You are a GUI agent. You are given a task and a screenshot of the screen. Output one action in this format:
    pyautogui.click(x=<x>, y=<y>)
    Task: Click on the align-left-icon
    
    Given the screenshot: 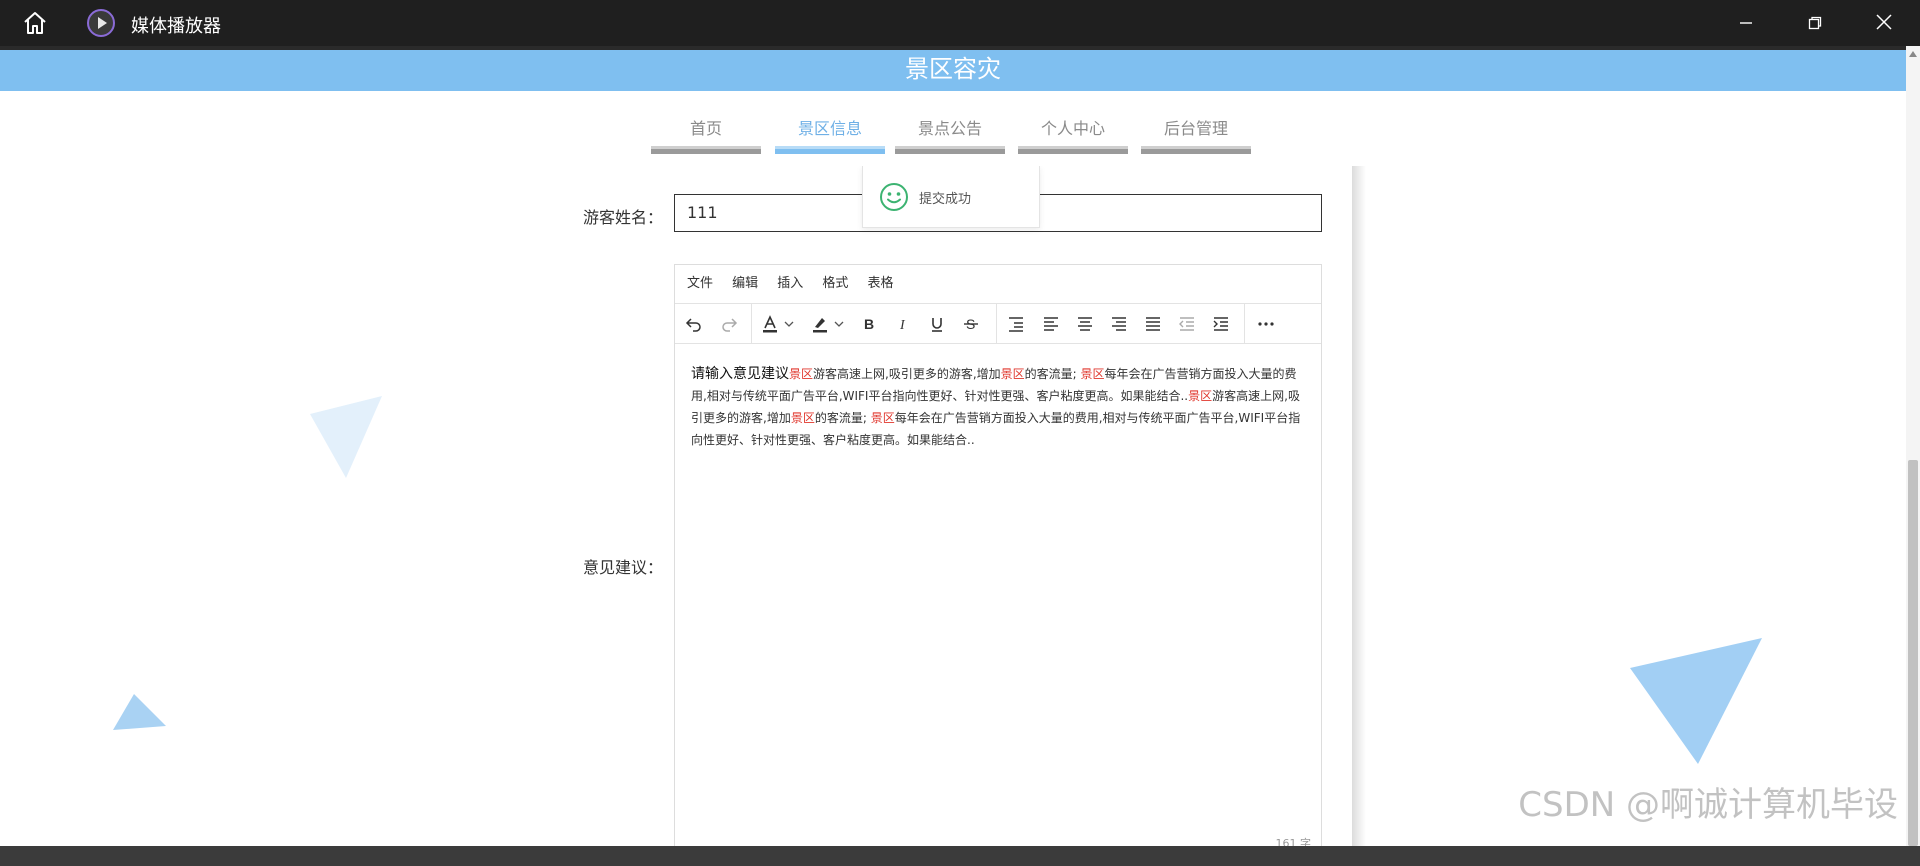 What is the action you would take?
    pyautogui.click(x=1051, y=324)
    